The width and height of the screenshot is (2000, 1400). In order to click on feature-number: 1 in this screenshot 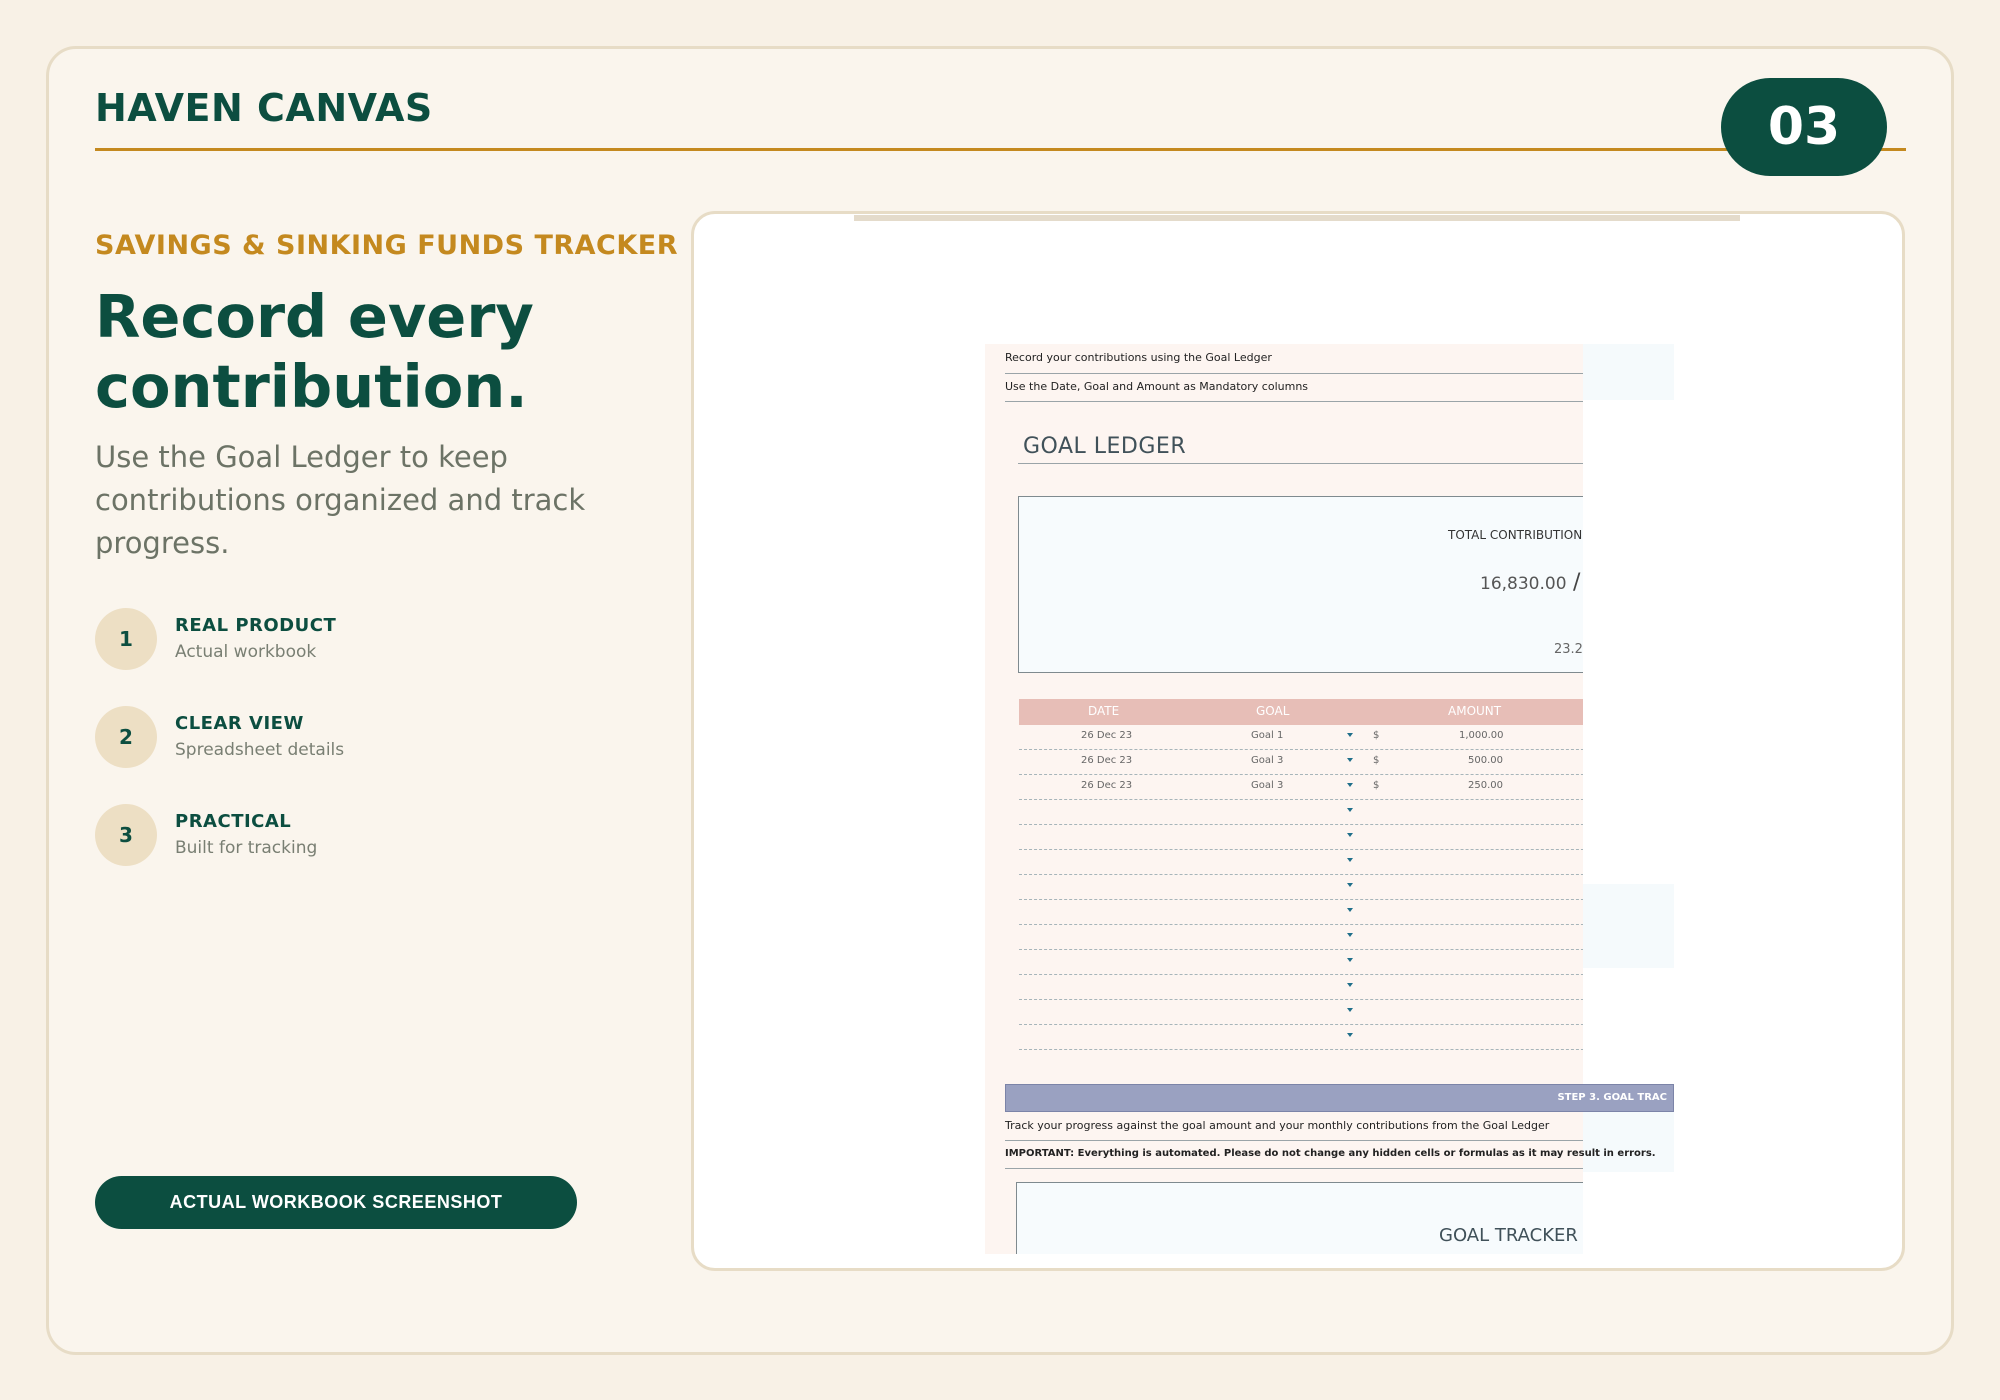, I will do `click(126, 639)`.